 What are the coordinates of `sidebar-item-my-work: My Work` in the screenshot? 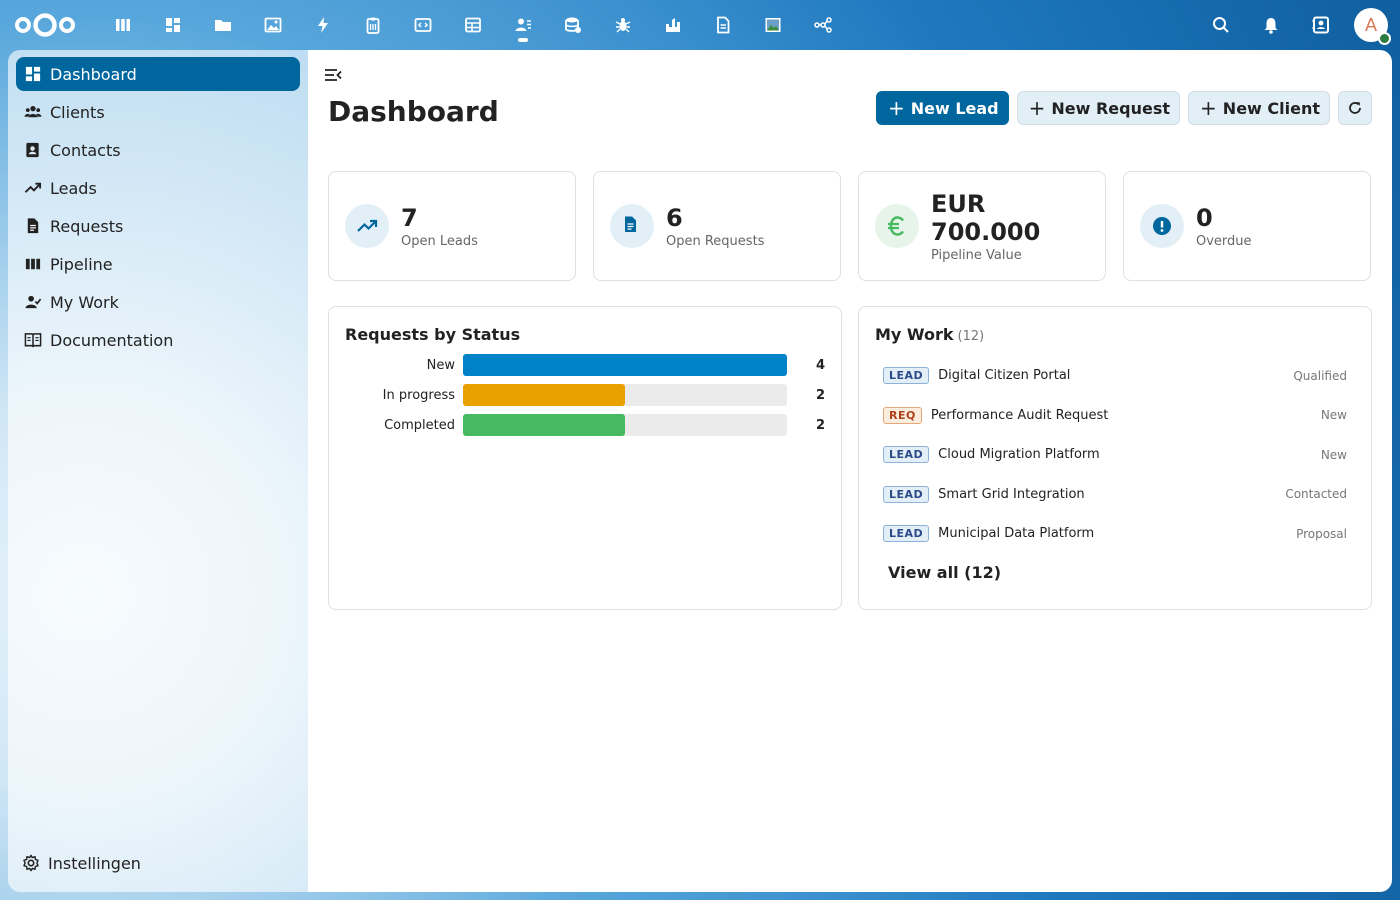 It's located at (158, 302).